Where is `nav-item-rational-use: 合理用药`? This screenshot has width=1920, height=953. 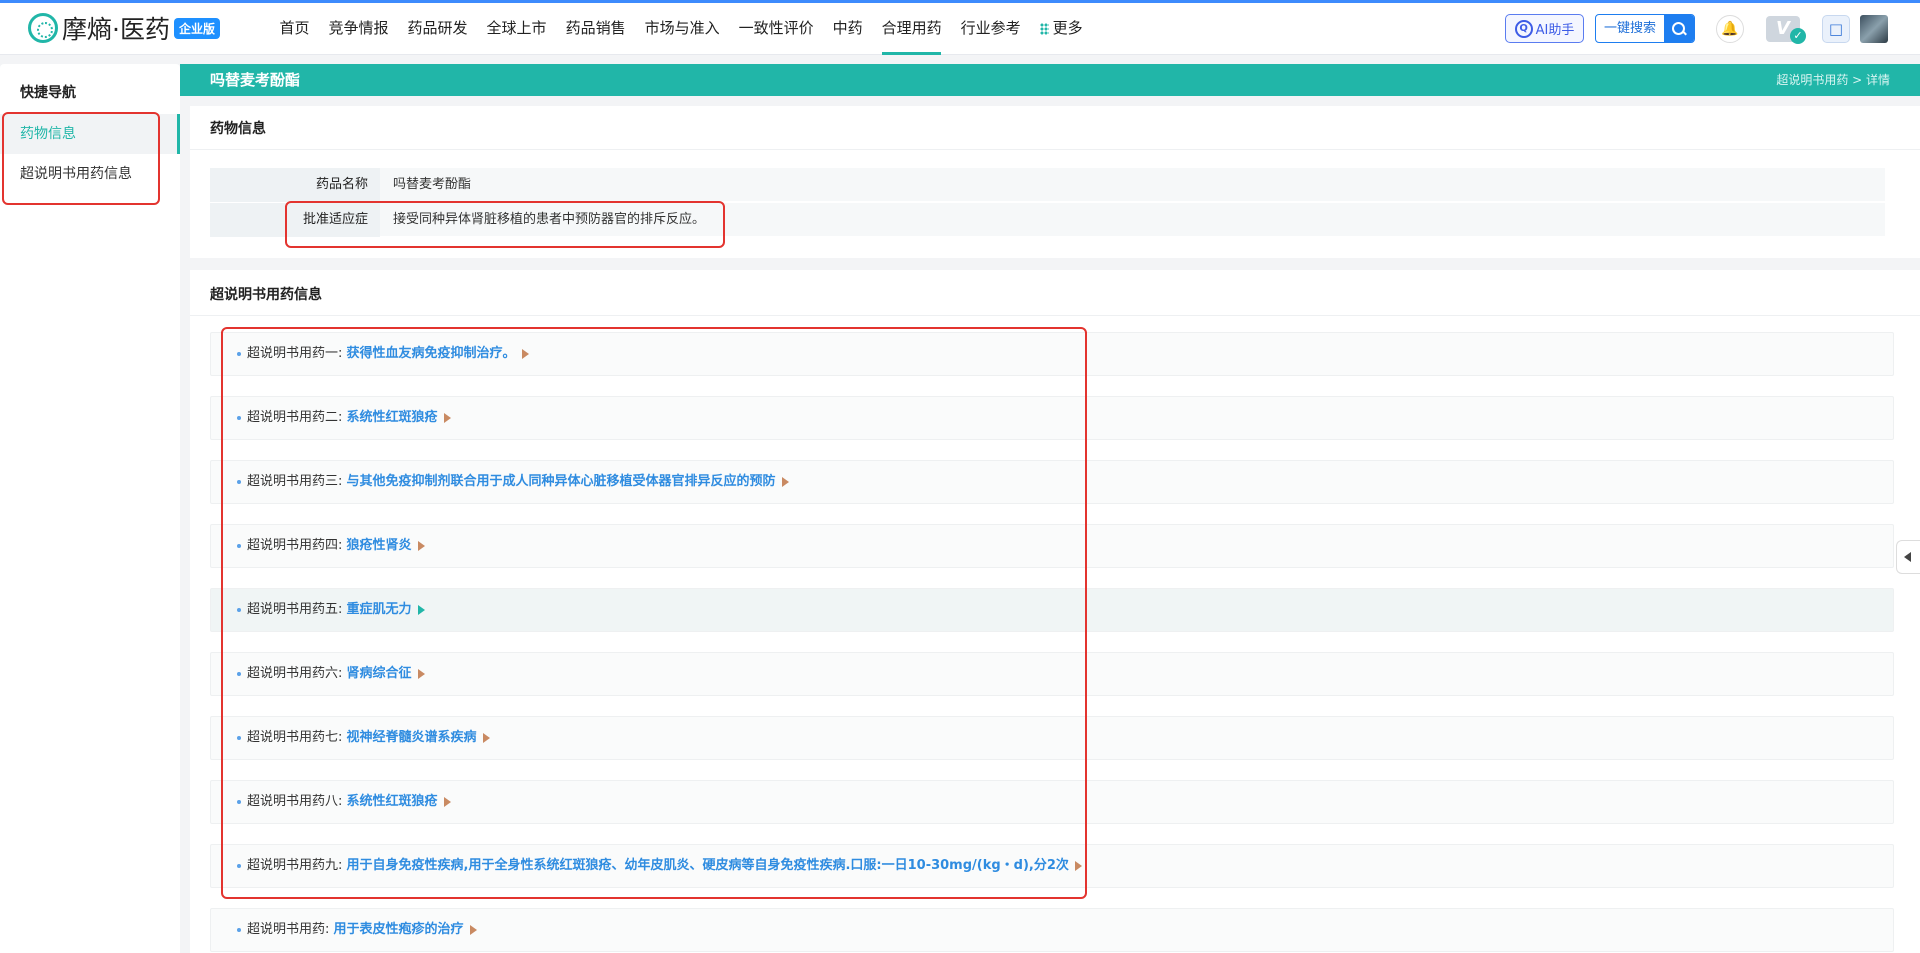
nav-item-rational-use: 合理用药 is located at coordinates (911, 29).